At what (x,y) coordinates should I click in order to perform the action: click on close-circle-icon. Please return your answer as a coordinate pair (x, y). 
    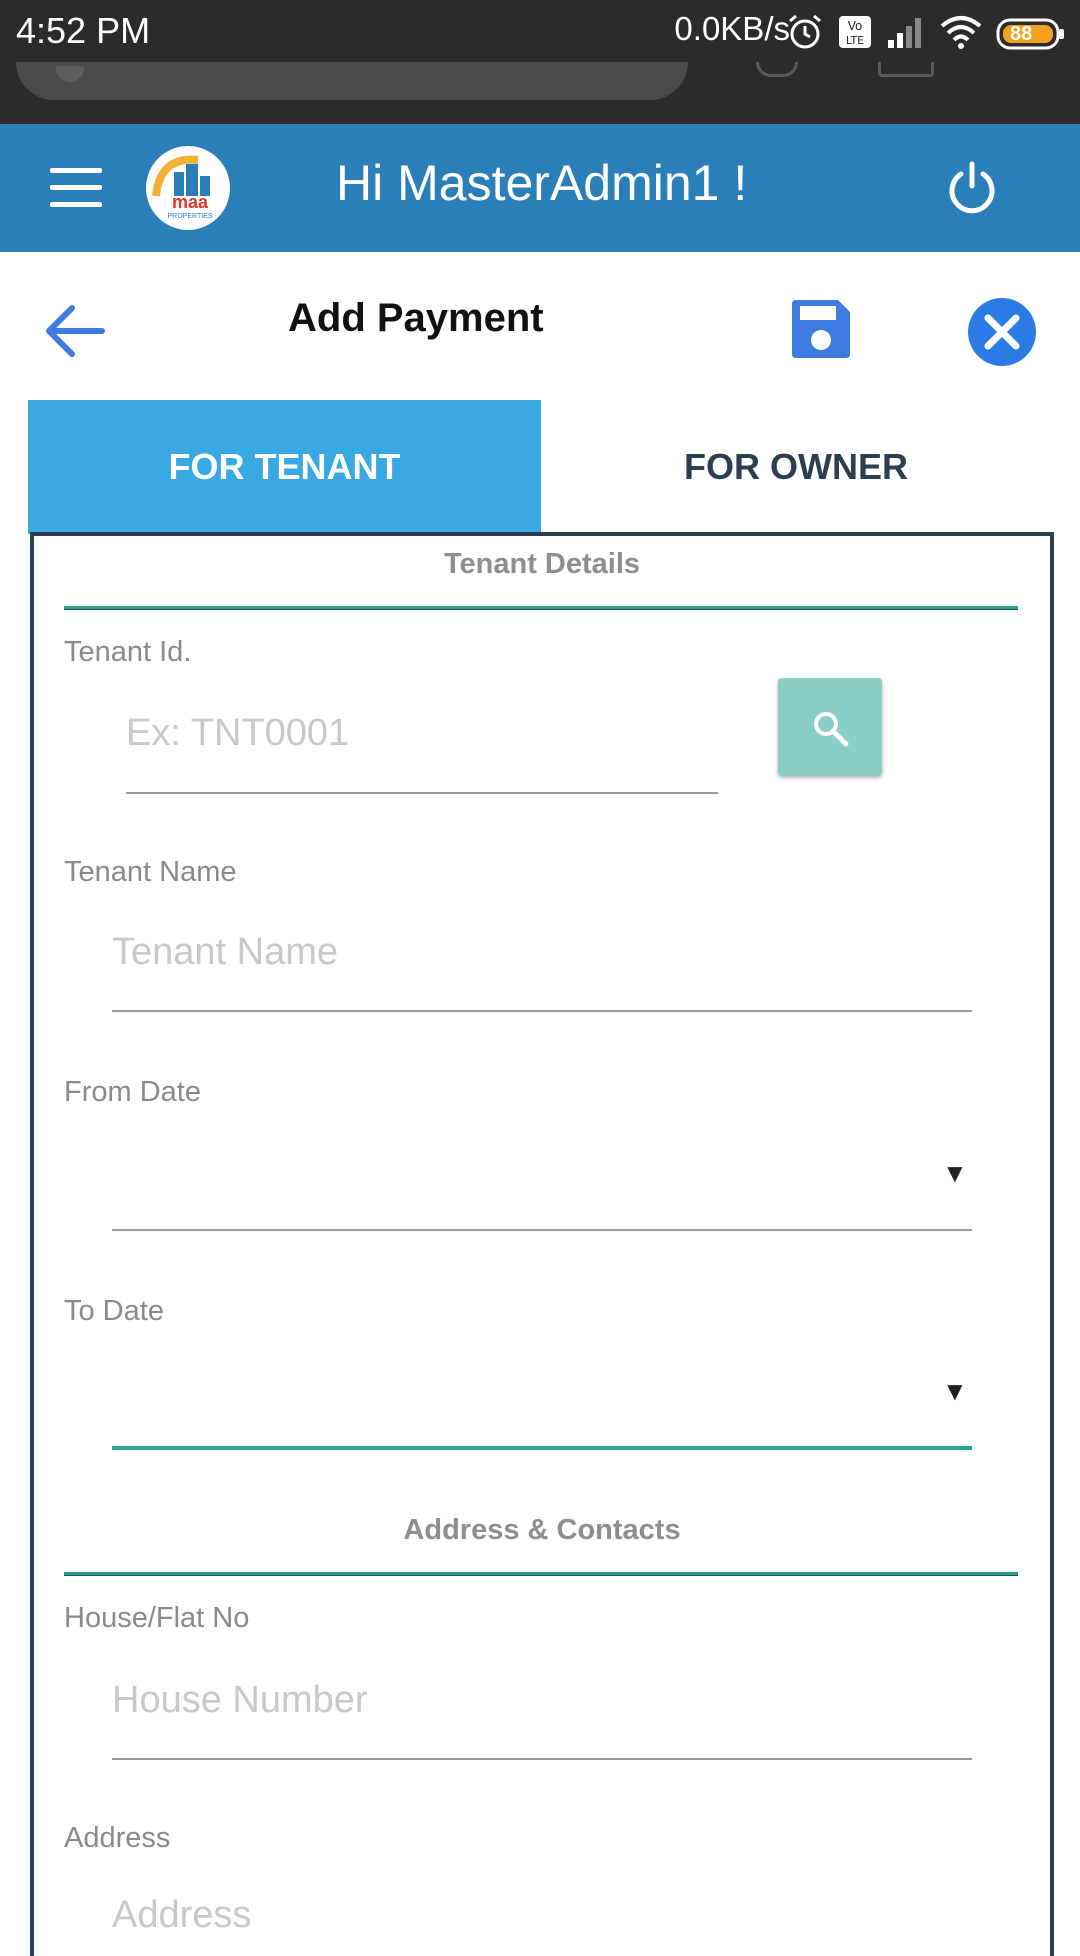
    Looking at the image, I should click on (1002, 332).